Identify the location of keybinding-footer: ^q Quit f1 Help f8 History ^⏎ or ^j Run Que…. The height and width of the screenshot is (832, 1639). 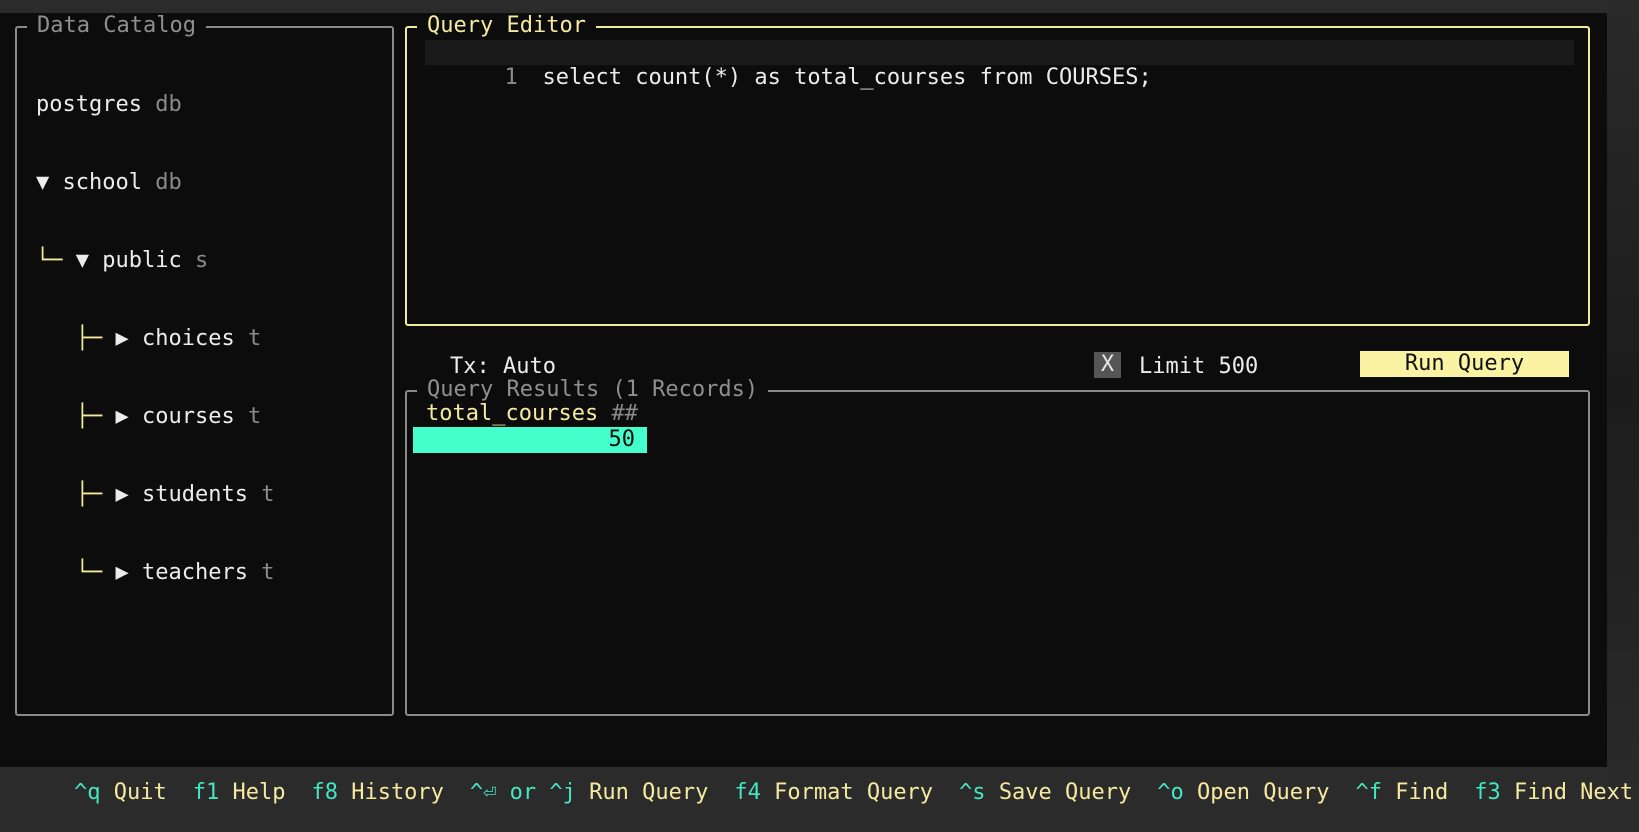
(830, 793).